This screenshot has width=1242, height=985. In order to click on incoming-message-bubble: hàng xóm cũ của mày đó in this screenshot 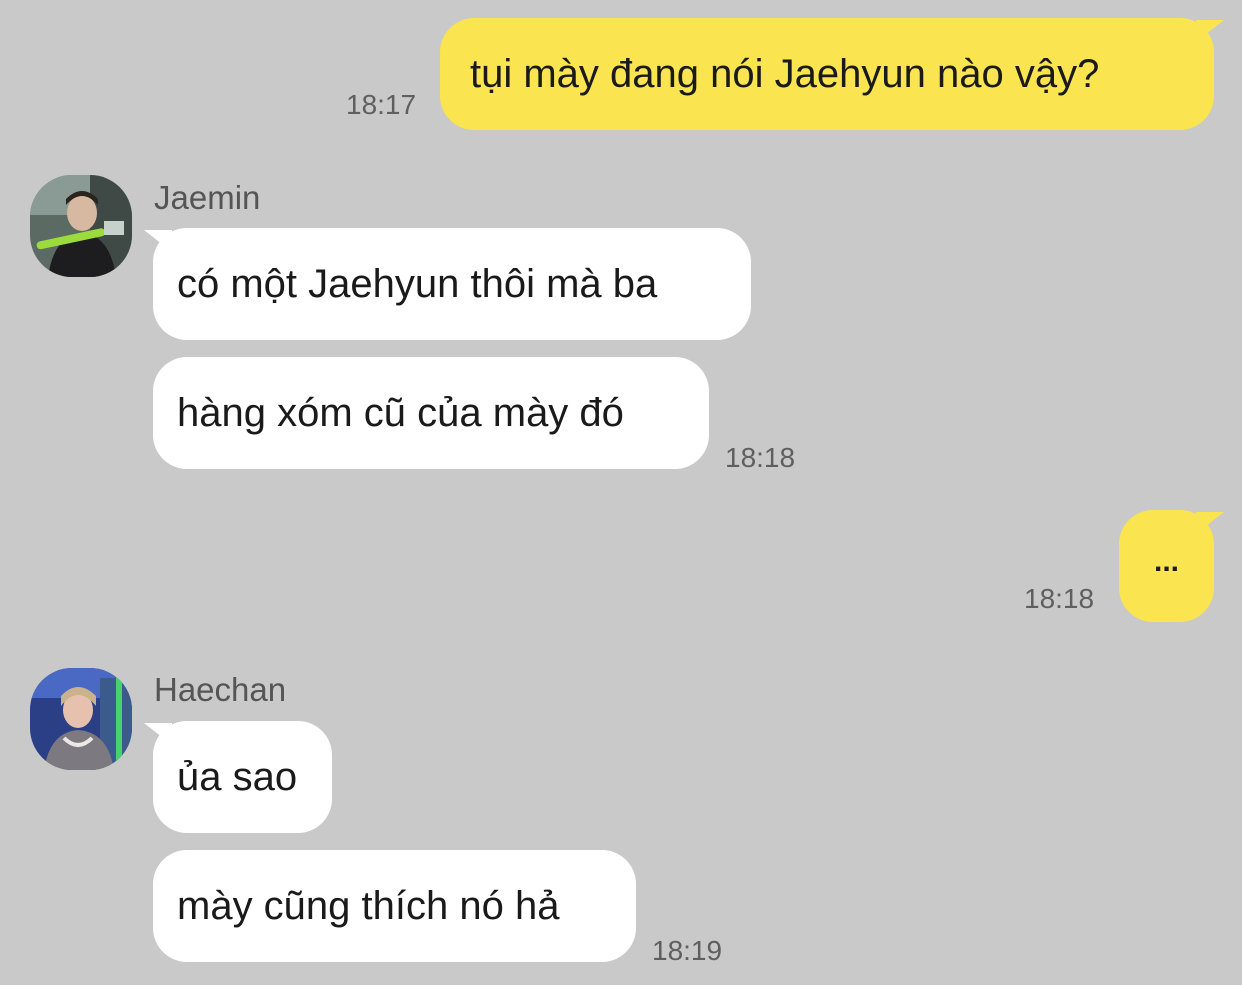, I will do `click(431, 413)`.